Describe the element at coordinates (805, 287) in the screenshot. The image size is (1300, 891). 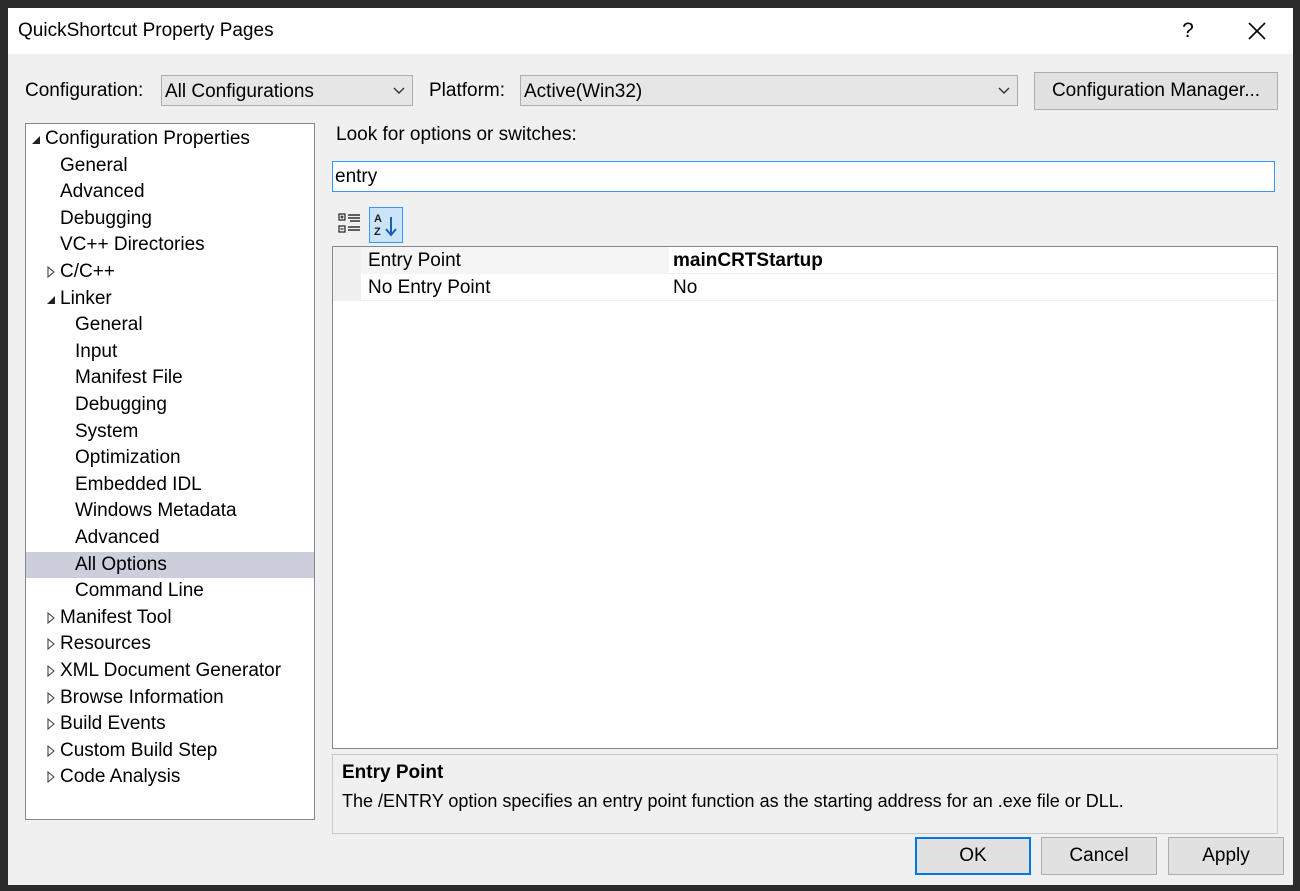
I see `grid-row: No Entry Point No` at that location.